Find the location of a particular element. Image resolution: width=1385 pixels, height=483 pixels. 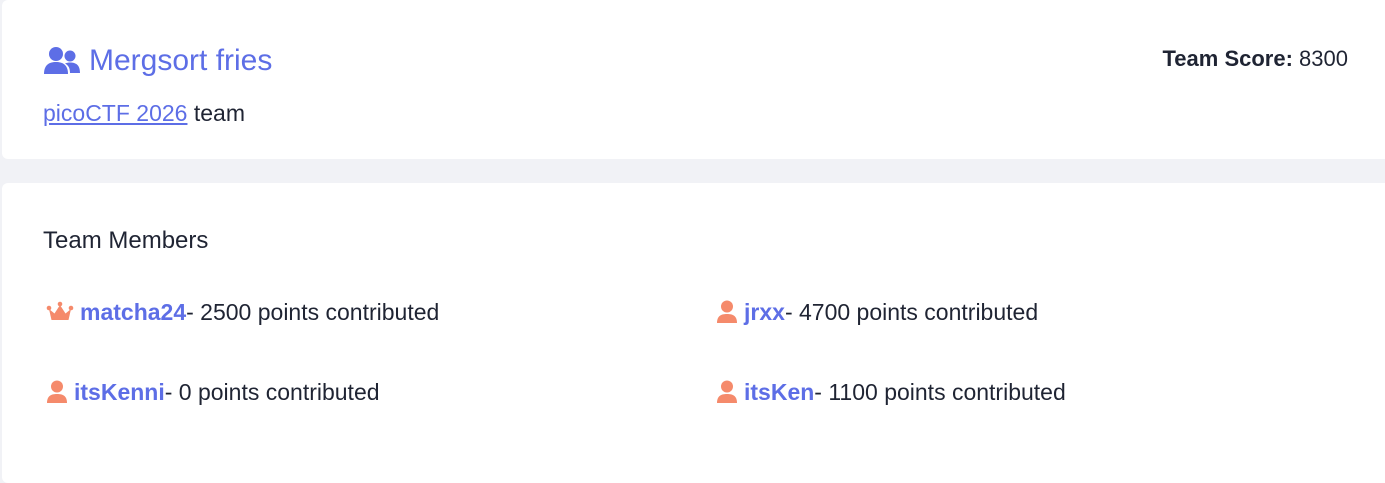

member-item: itsKen - 1100 points contributed is located at coordinates (891, 392).